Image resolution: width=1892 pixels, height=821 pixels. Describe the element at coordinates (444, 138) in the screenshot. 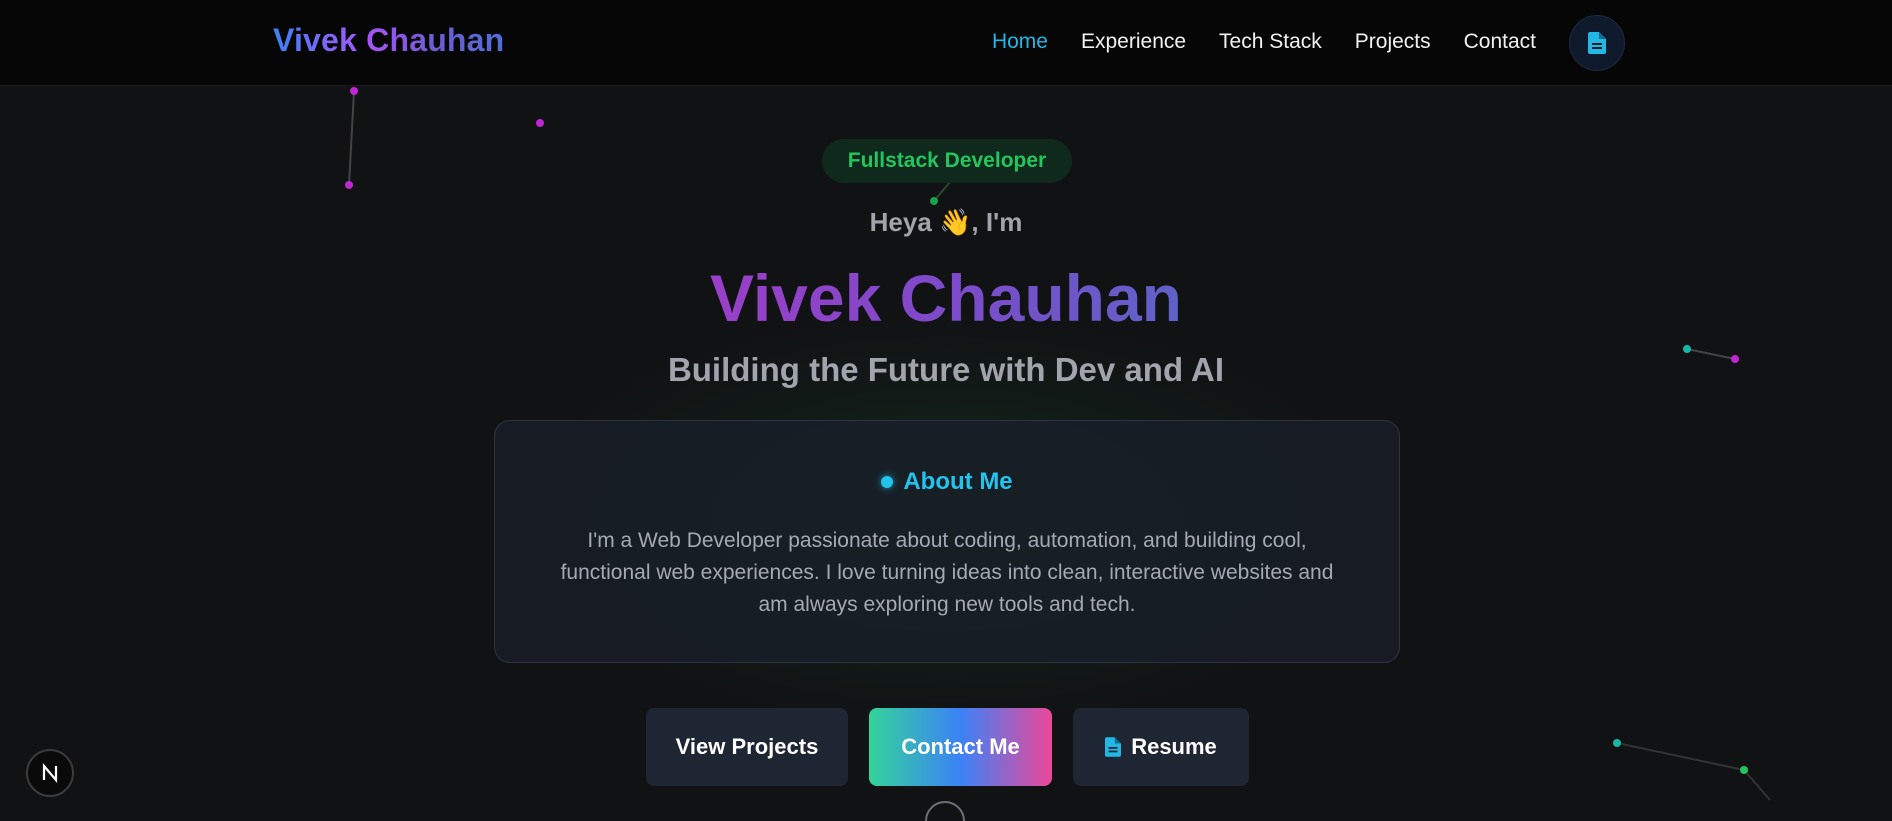

I see `particle-network-top-left` at that location.